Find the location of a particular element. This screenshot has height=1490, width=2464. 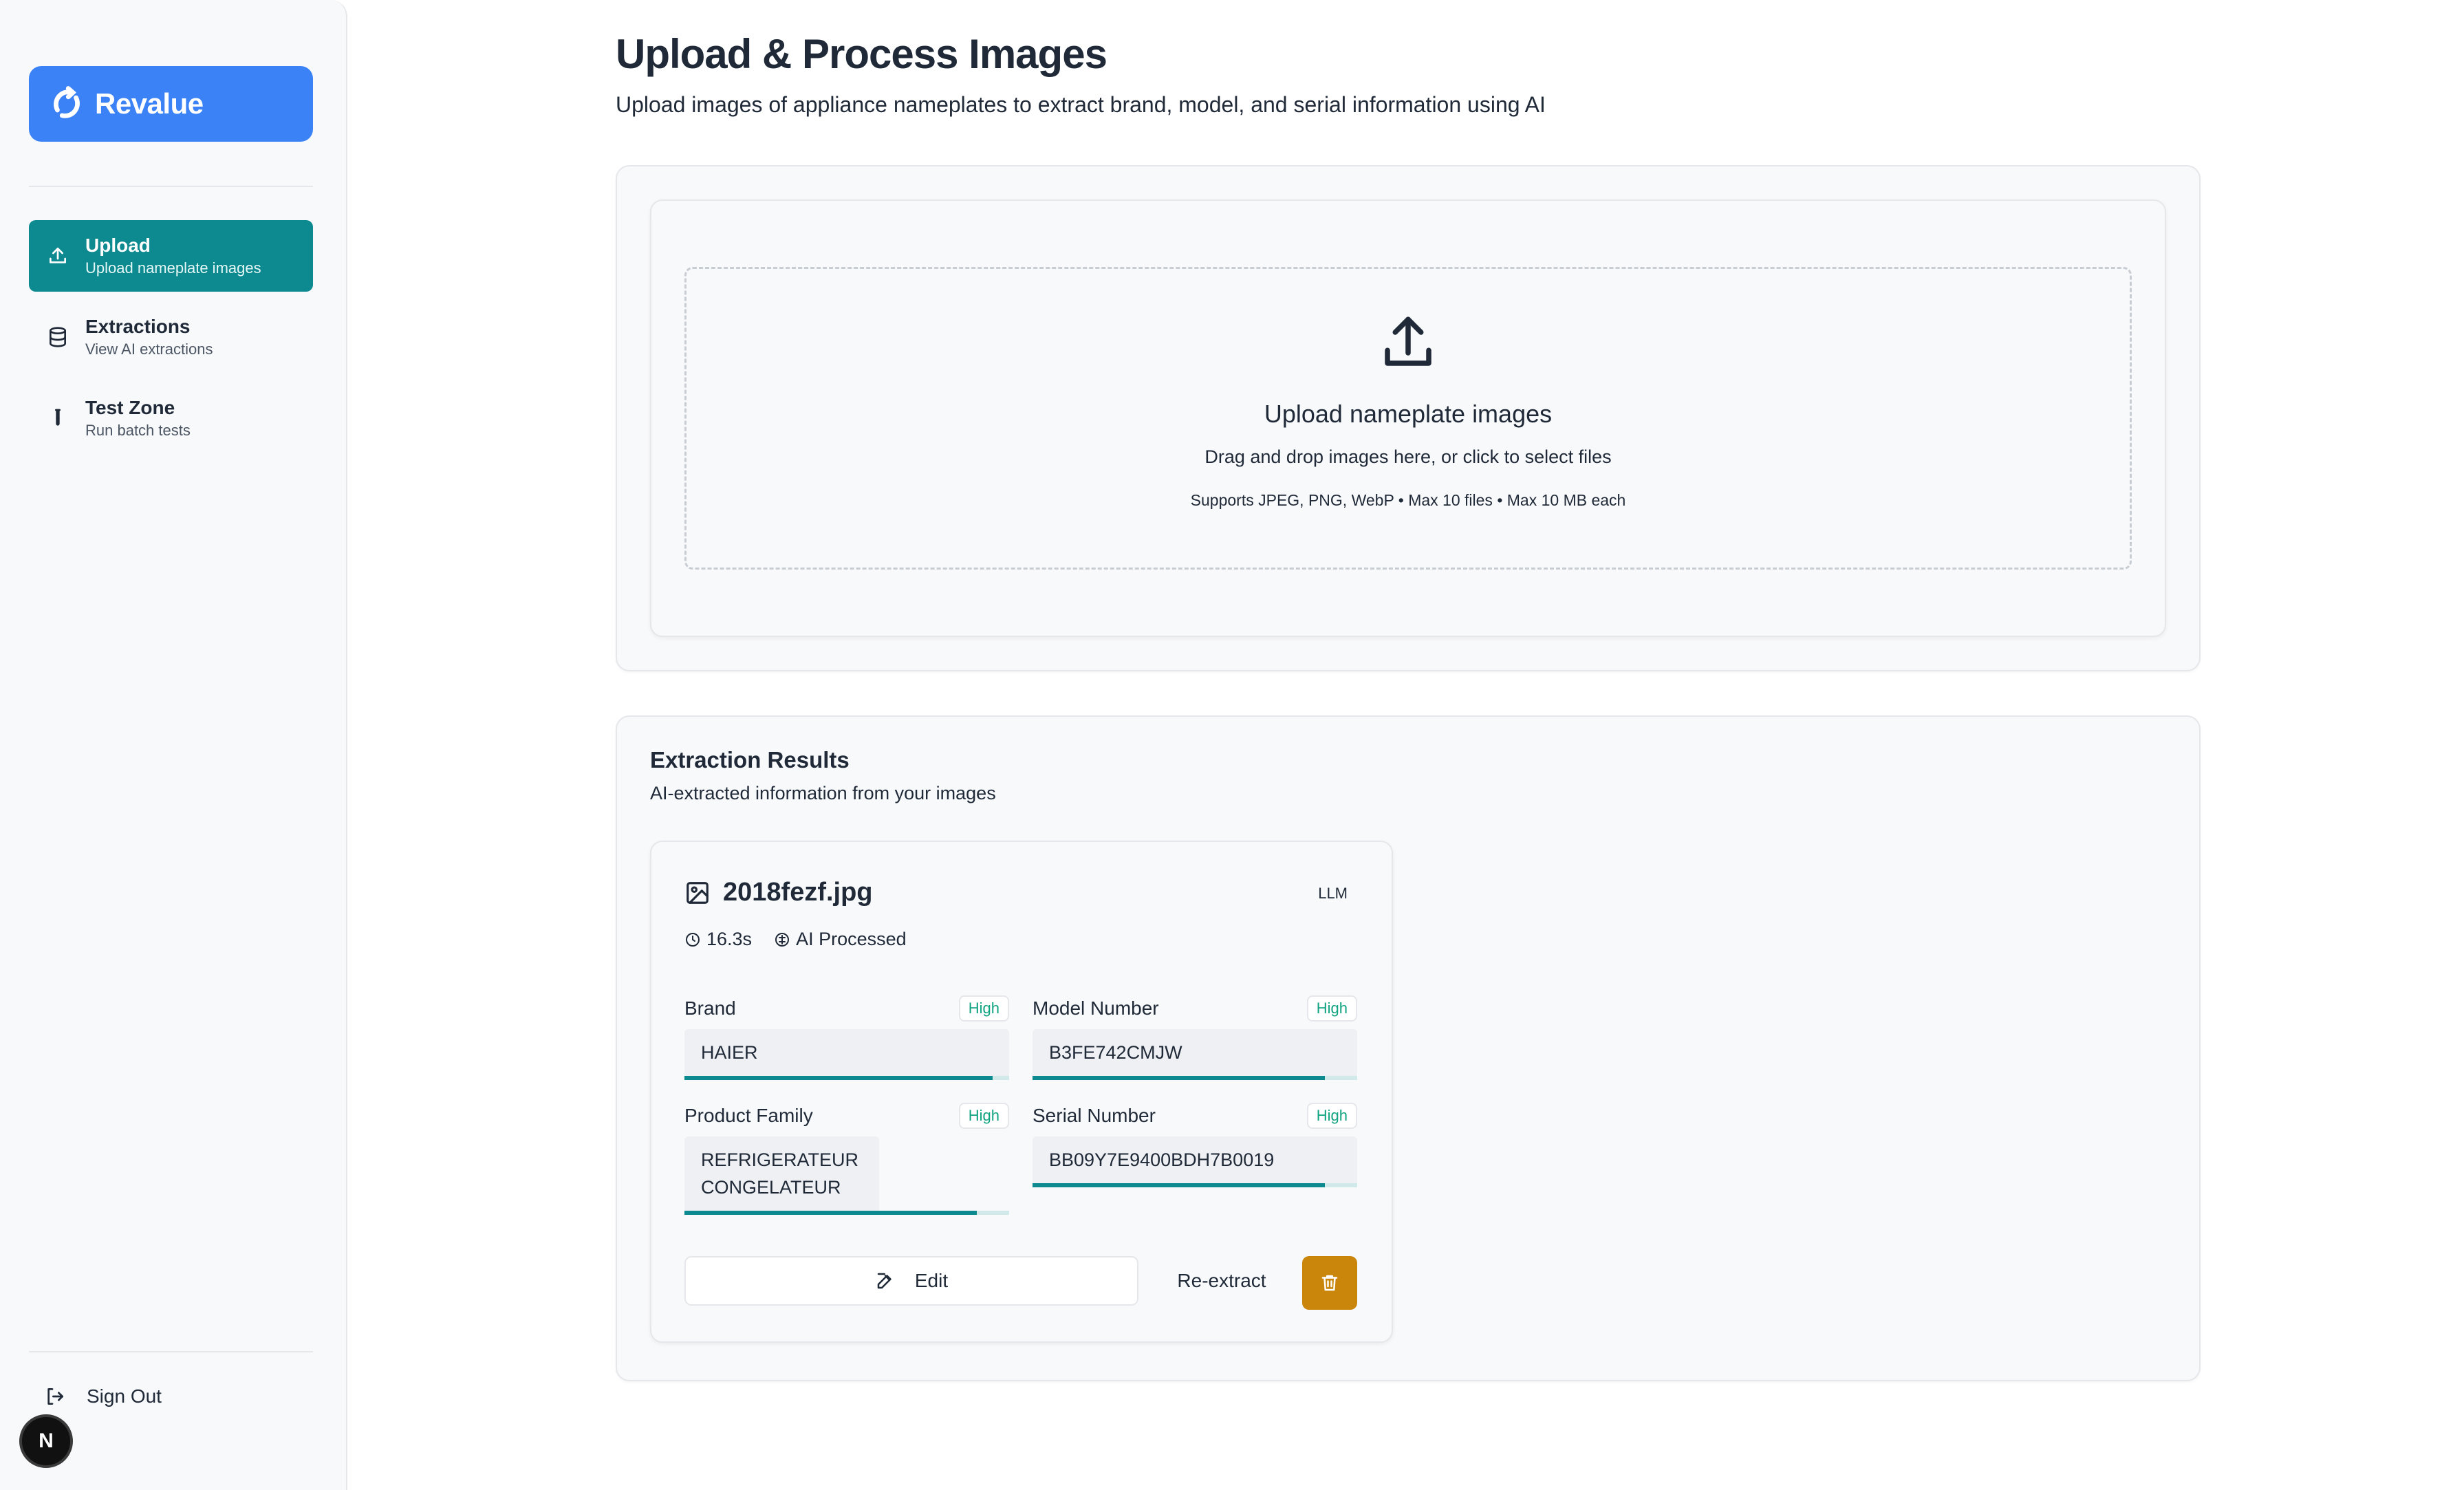

sidebar-divider-bottom is located at coordinates (171, 1351).